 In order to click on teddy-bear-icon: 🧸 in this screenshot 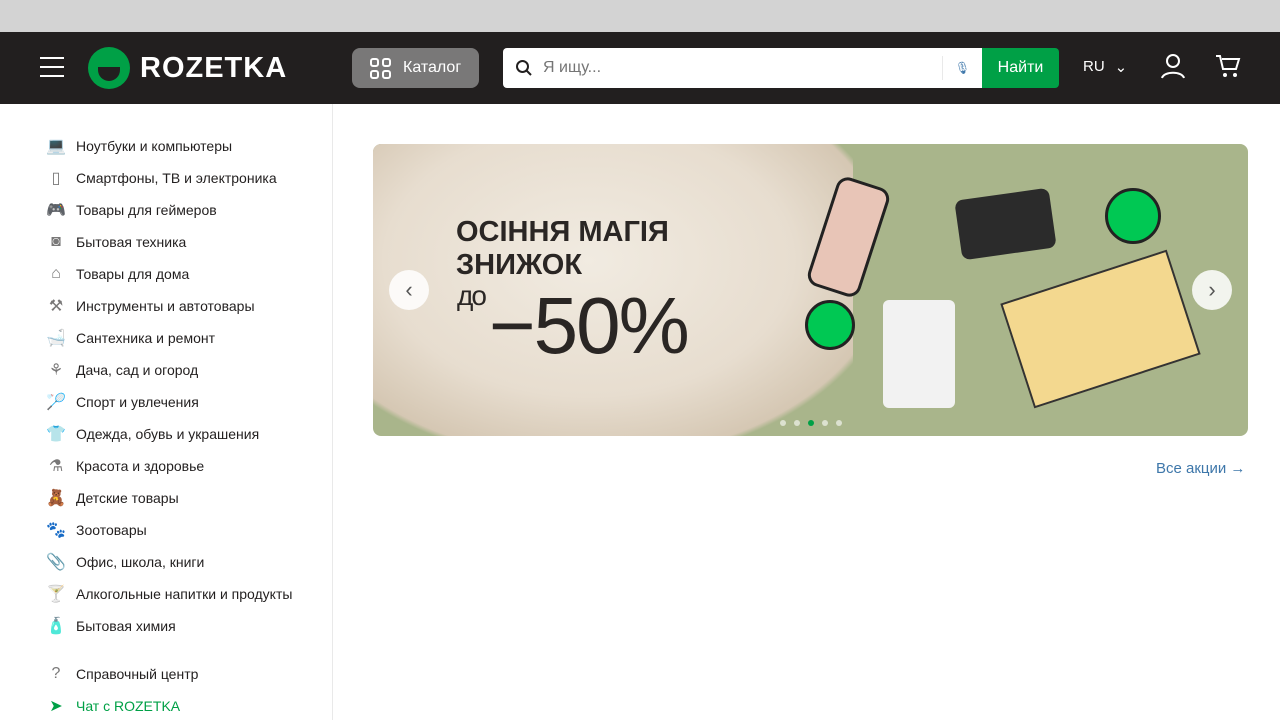, I will do `click(56, 498)`.